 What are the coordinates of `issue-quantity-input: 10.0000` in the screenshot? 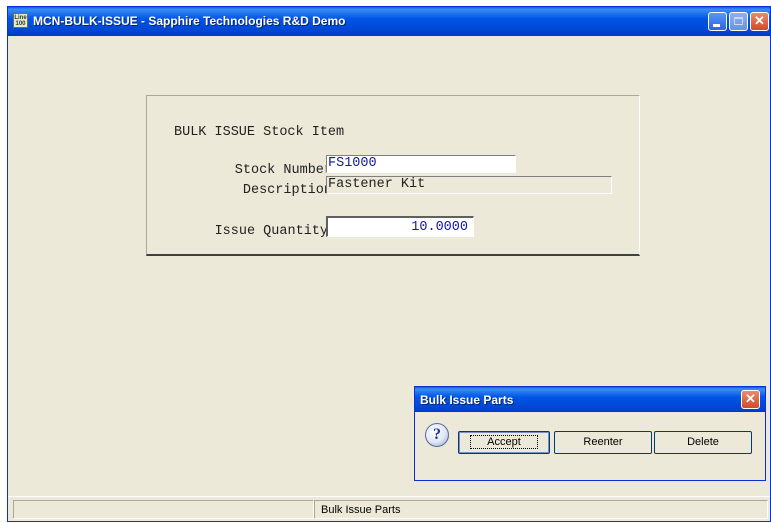 It's located at (400, 226).